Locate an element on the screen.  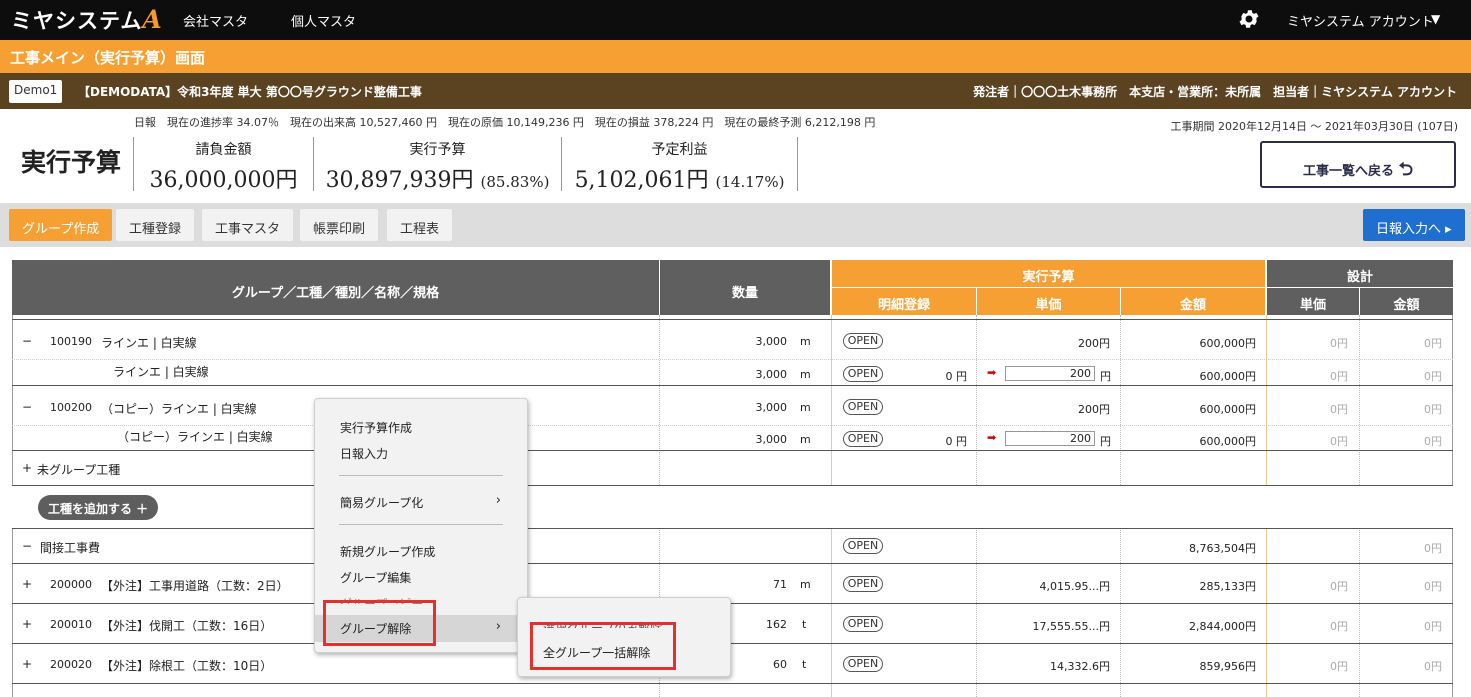
back-to-list-button: 工事一覧へ戻る ⮌ is located at coordinates (1358, 164).